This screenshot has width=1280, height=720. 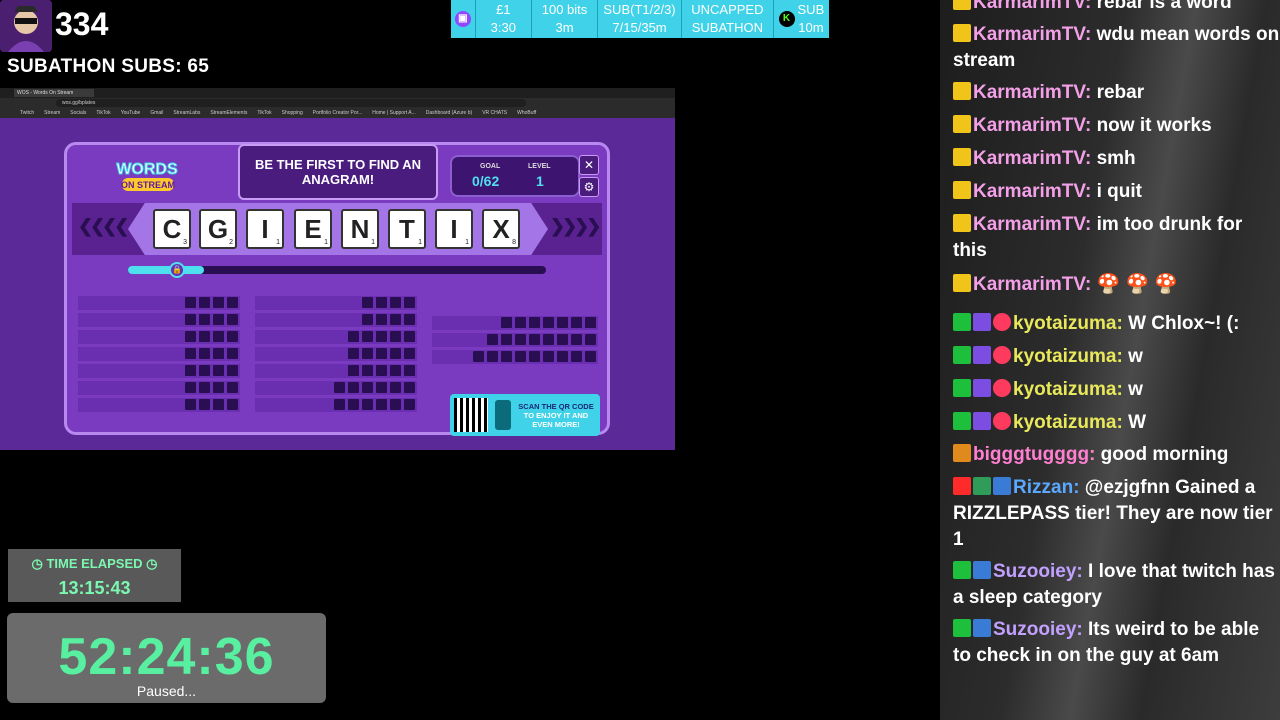 I want to click on bookmark: StreamElements, so click(x=228, y=113).